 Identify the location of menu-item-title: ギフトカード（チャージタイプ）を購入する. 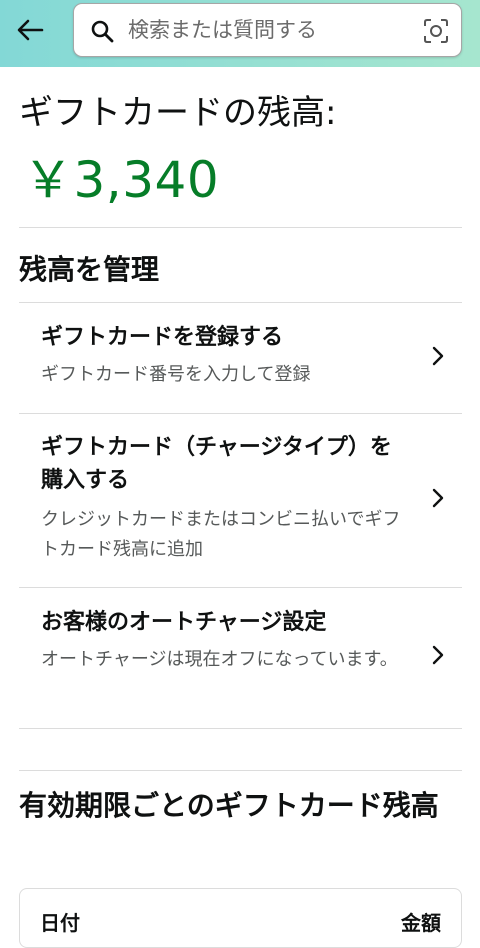
(216, 464).